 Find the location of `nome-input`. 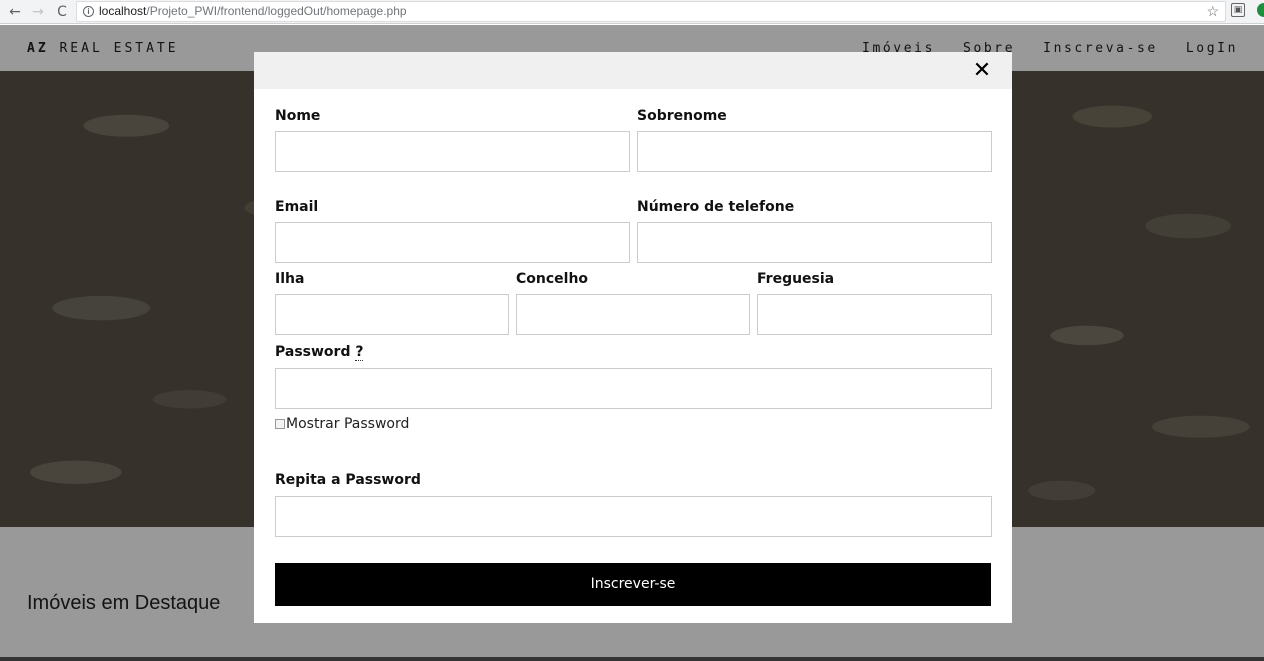

nome-input is located at coordinates (452, 151).